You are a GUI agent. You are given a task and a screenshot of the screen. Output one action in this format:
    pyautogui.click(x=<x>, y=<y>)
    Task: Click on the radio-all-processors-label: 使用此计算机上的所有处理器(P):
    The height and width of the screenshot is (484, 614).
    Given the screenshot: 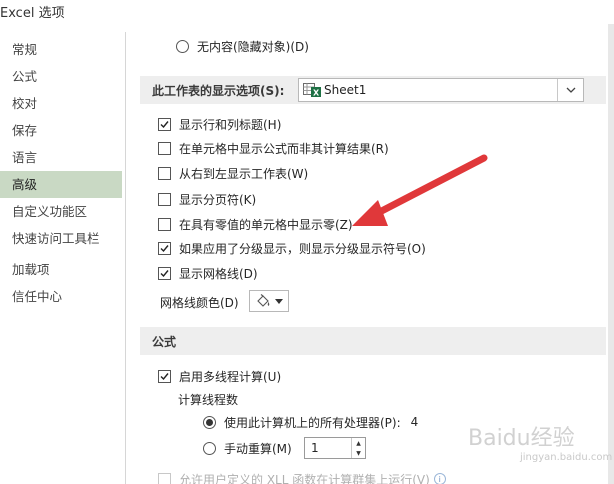 What is the action you would take?
    pyautogui.click(x=312, y=422)
    